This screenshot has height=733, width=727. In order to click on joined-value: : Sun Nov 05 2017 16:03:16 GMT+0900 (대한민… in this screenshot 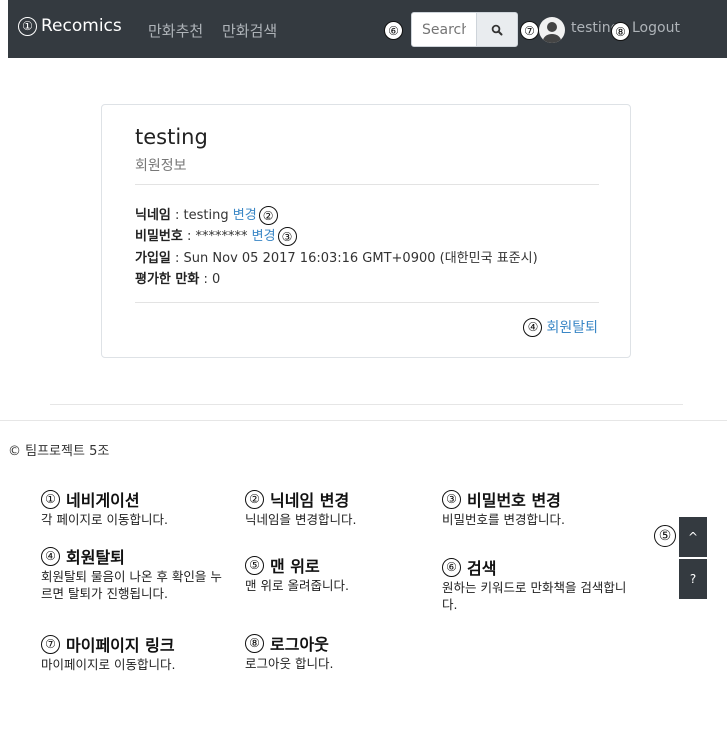, I will do `click(354, 258)`.